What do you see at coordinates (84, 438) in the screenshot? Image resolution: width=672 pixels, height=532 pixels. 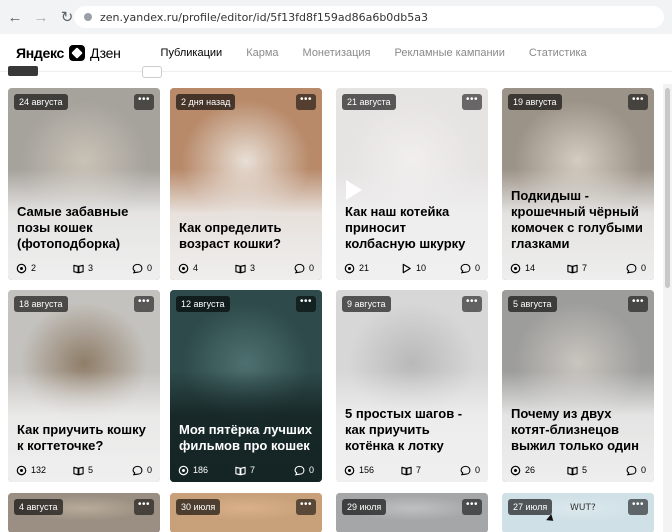 I see `card-title: Как приучить кошку к когтеточке?` at bounding box center [84, 438].